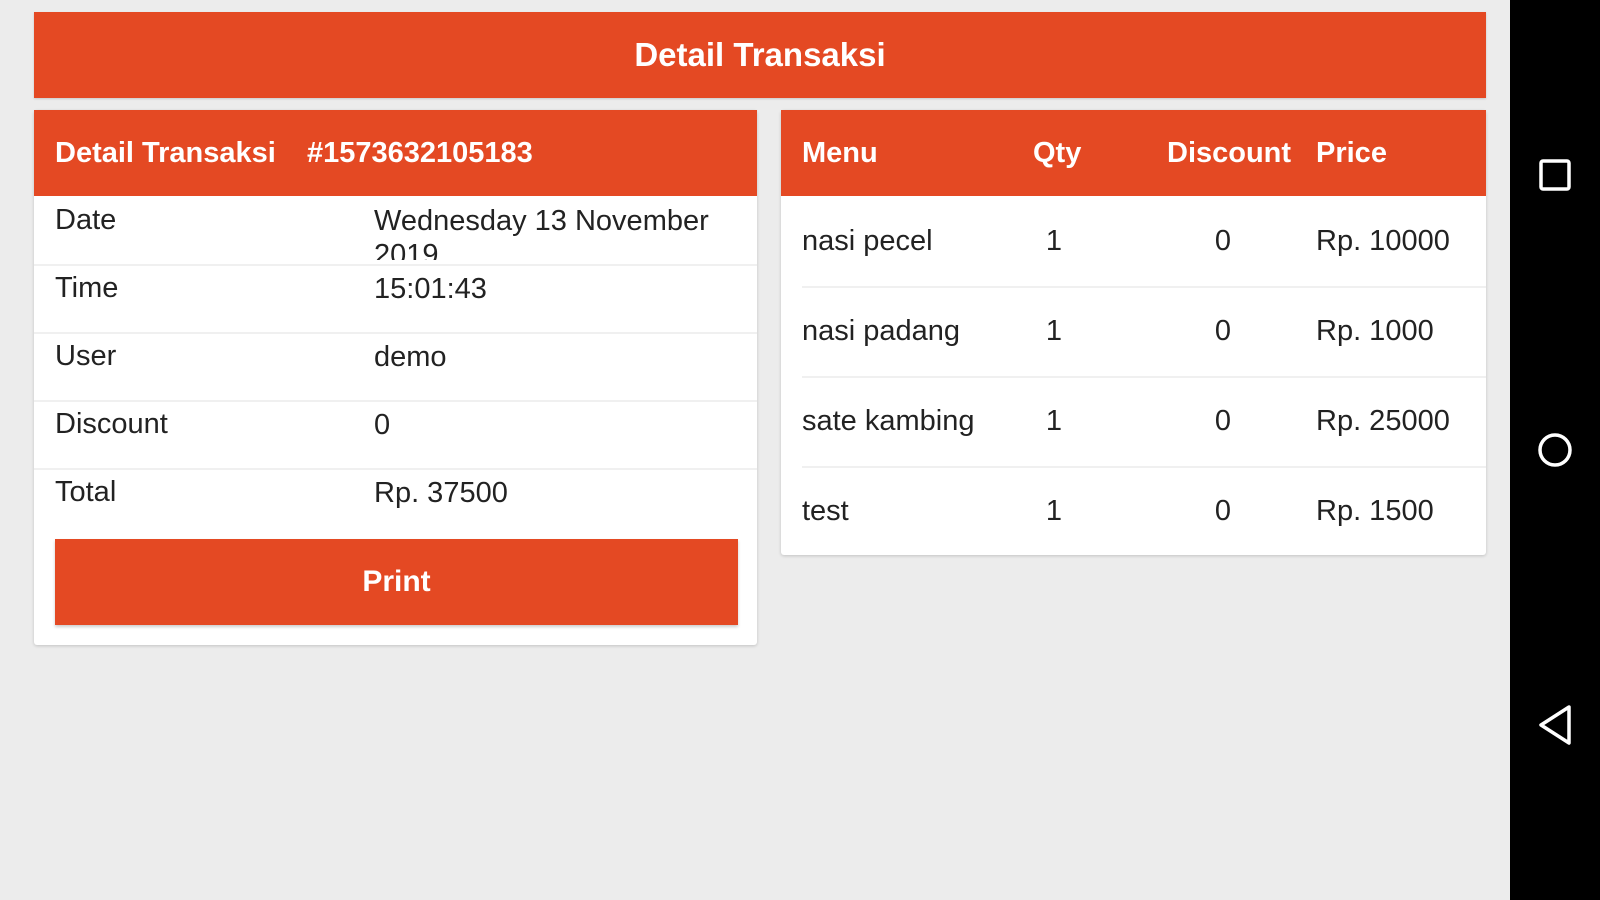 The image size is (1600, 900). Describe the element at coordinates (395, 435) in the screenshot. I see `info-row-discount: Discount 0` at that location.